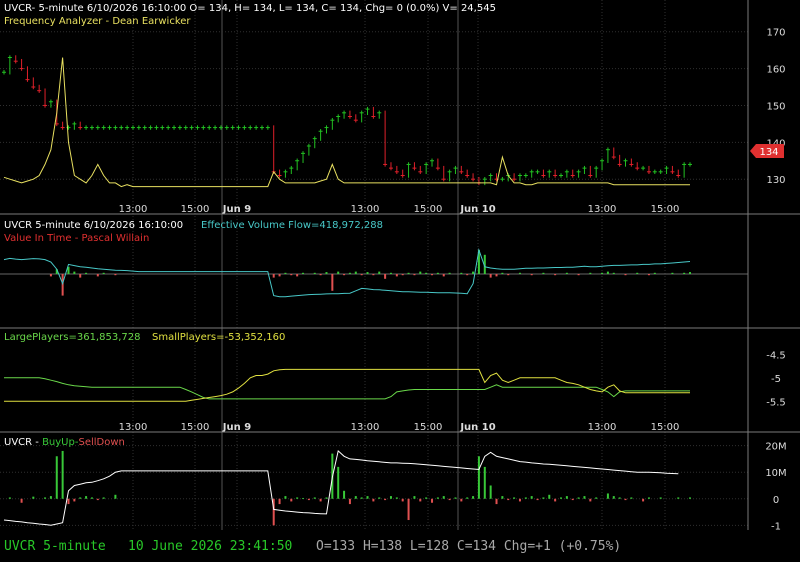 The height and width of the screenshot is (562, 800). Describe the element at coordinates (292, 225) in the screenshot. I see `effective-volume-flow-label: Effective Volume Flow=418,972,288` at that location.